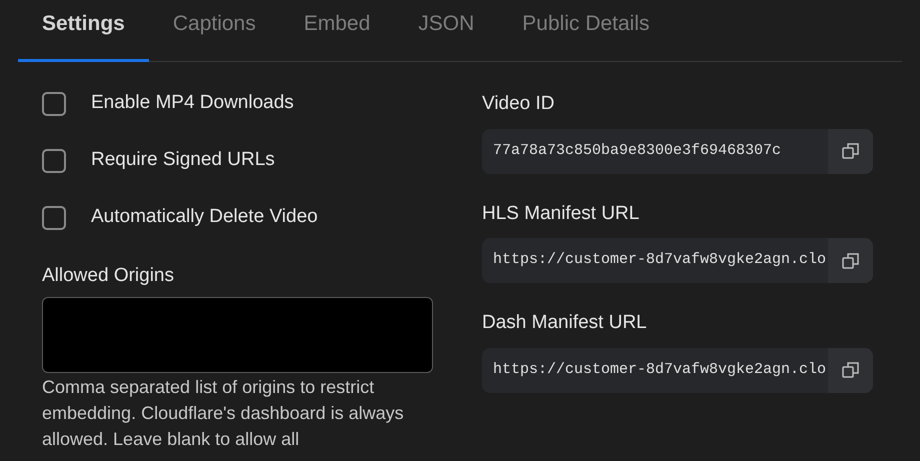  Describe the element at coordinates (108, 276) in the screenshot. I see `field-label: Allowed Origins` at that location.